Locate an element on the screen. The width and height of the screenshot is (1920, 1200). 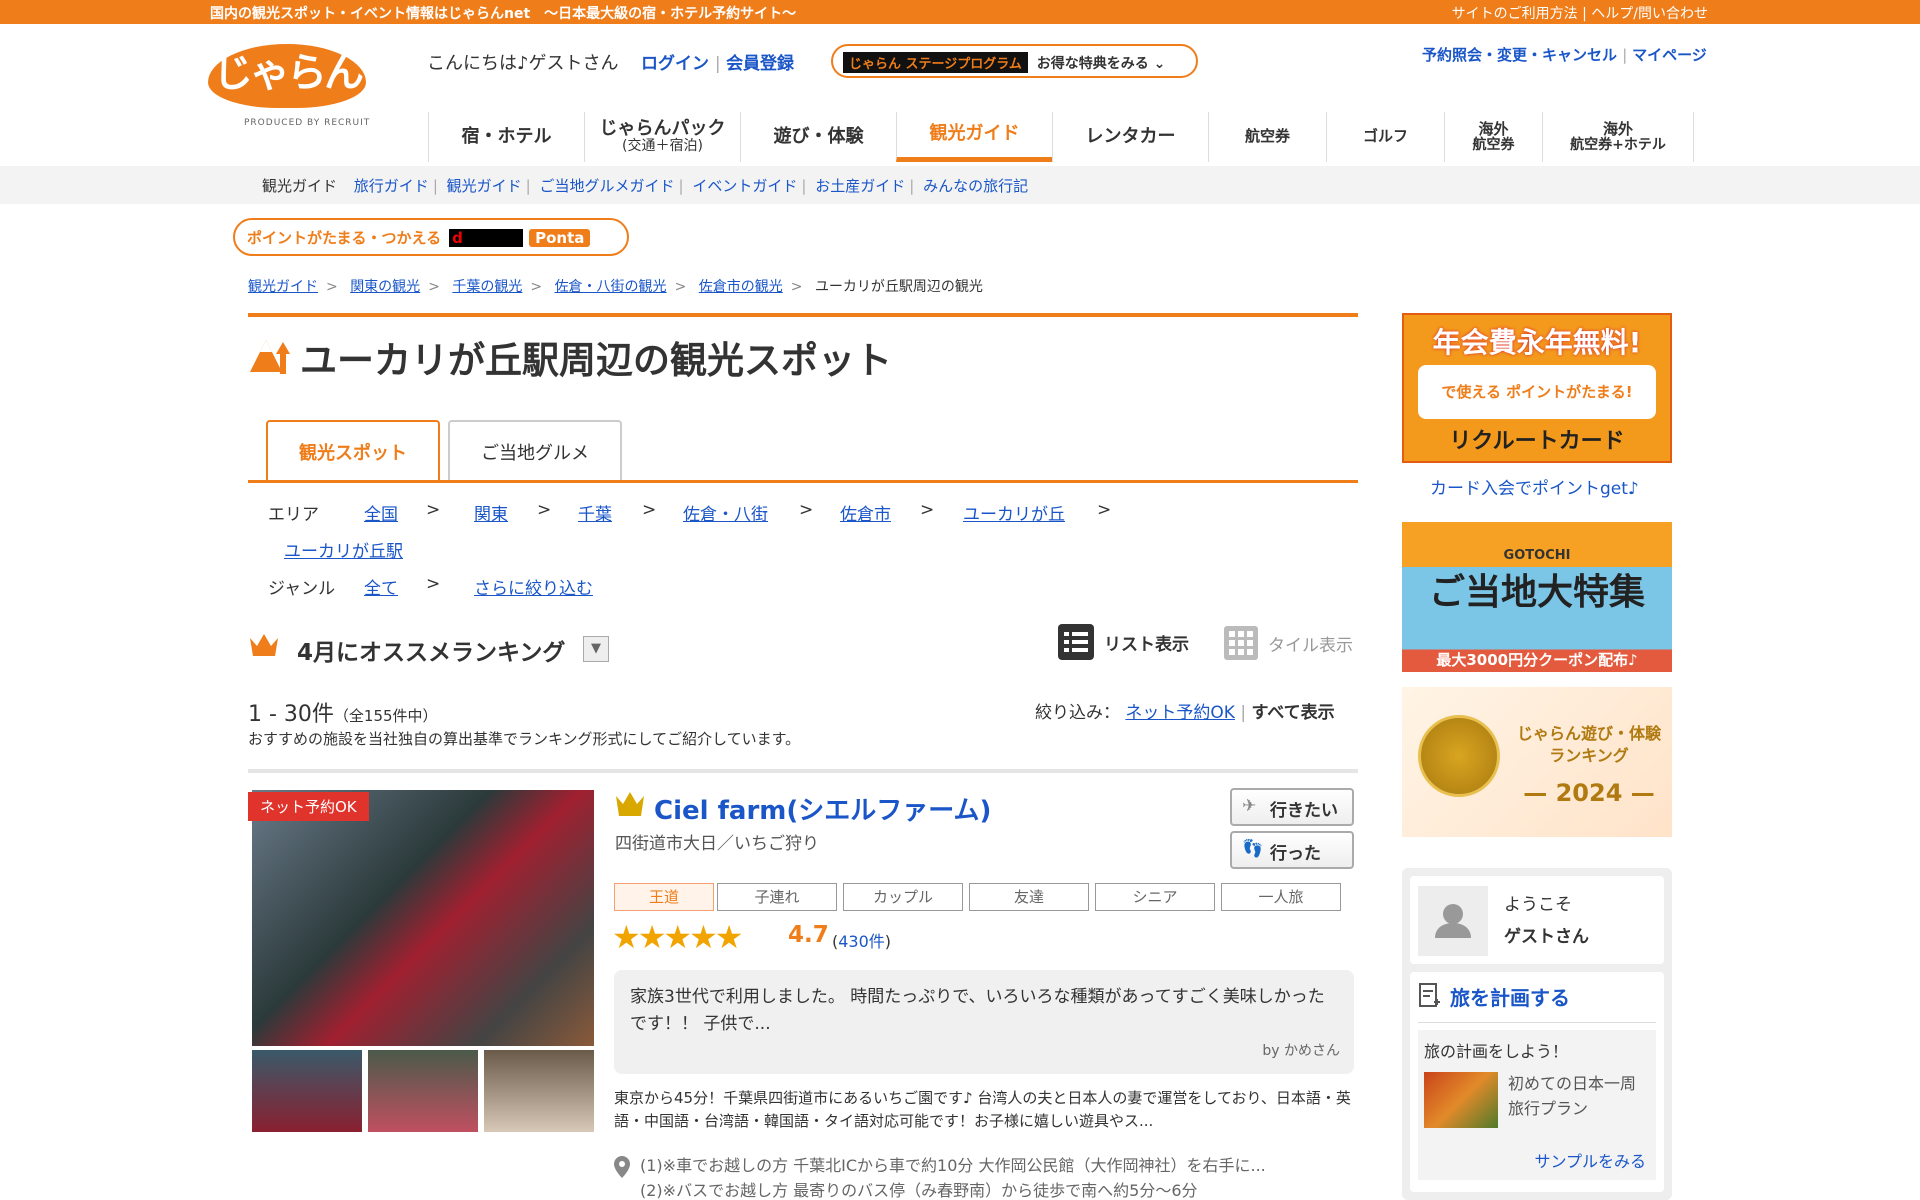
went-label: 行った is located at coordinates (1295, 854).